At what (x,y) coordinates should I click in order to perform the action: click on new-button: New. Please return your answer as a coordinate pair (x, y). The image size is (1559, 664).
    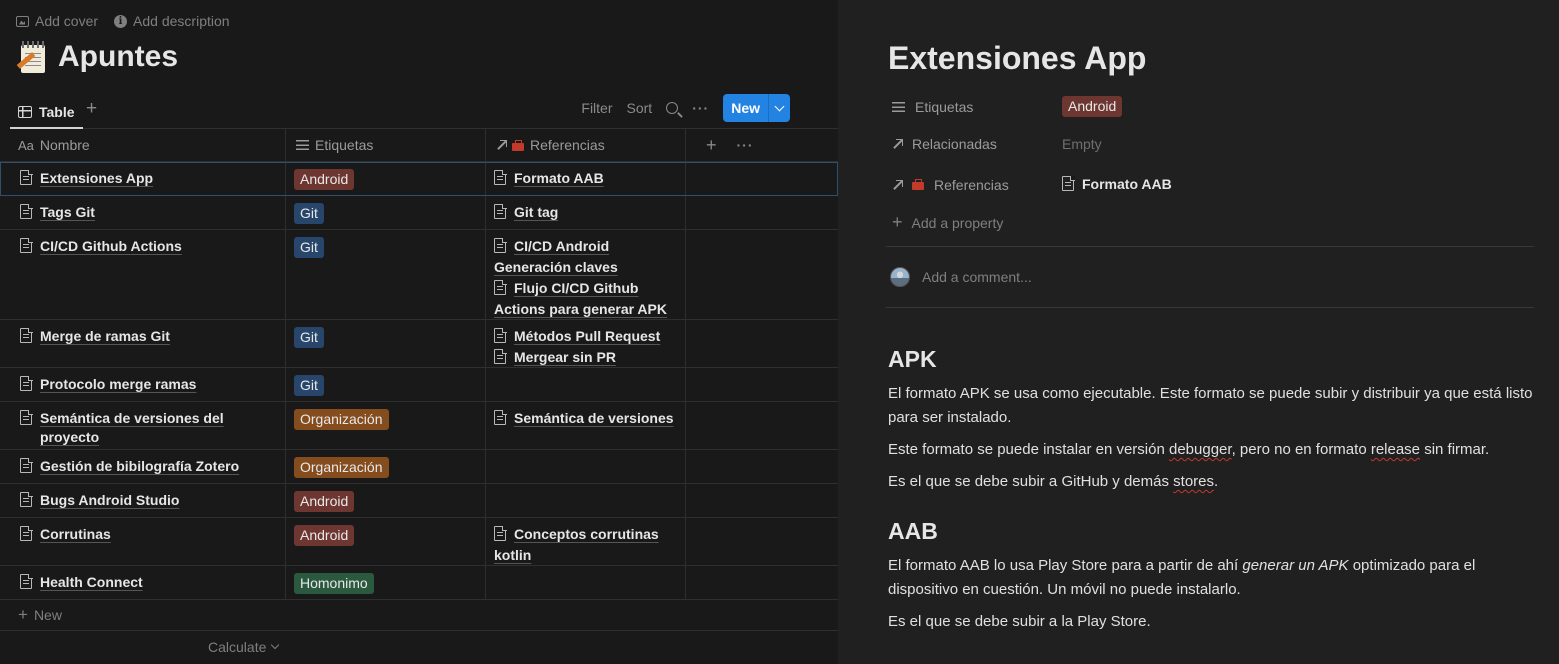
    Looking at the image, I should click on (756, 108).